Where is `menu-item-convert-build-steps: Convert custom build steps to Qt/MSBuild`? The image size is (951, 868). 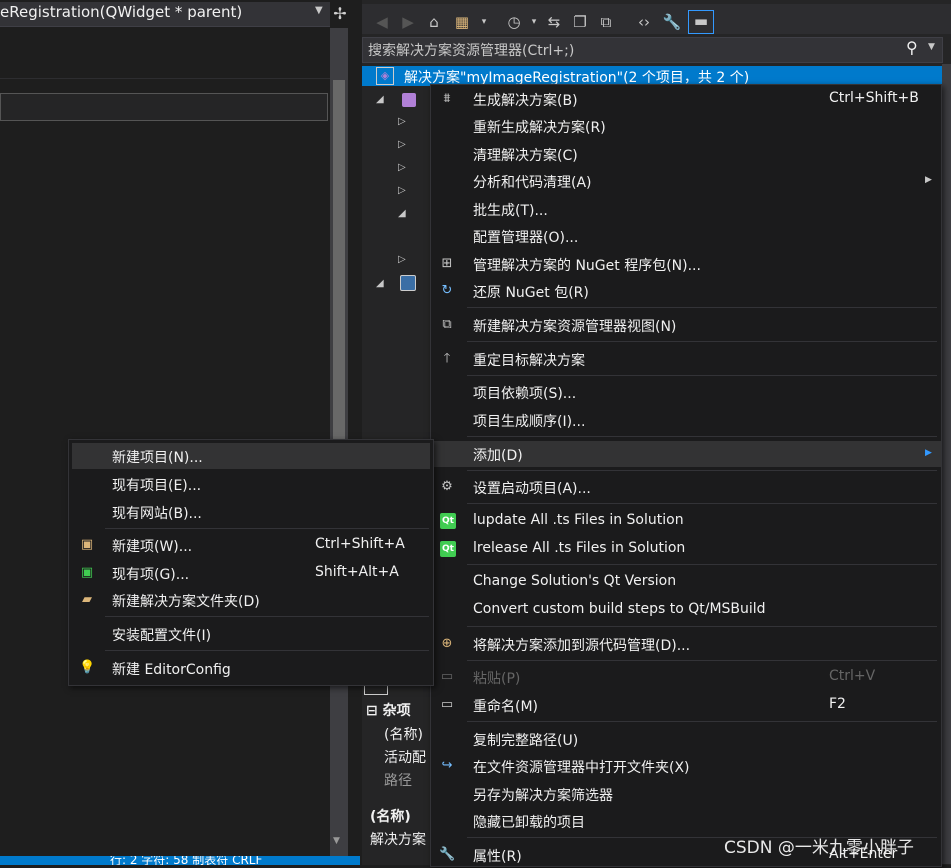 menu-item-convert-build-steps: Convert custom build steps to Qt/MSBuild is located at coordinates (686, 610).